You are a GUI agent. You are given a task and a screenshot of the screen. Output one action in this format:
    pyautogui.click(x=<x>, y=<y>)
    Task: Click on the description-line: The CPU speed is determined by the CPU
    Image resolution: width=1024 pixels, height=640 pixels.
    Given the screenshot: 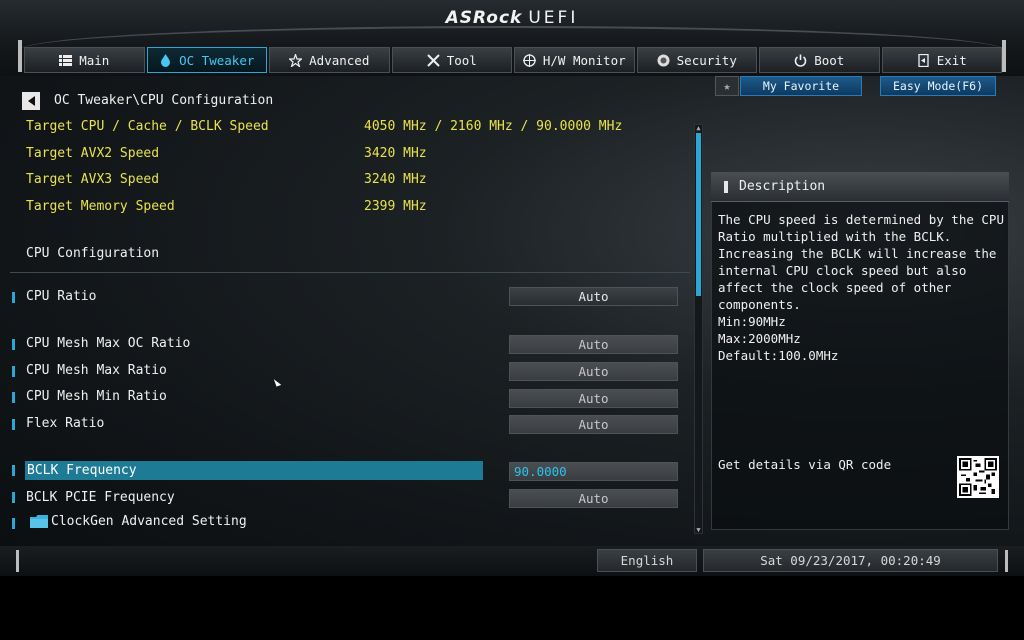 What is the action you would take?
    pyautogui.click(x=861, y=219)
    